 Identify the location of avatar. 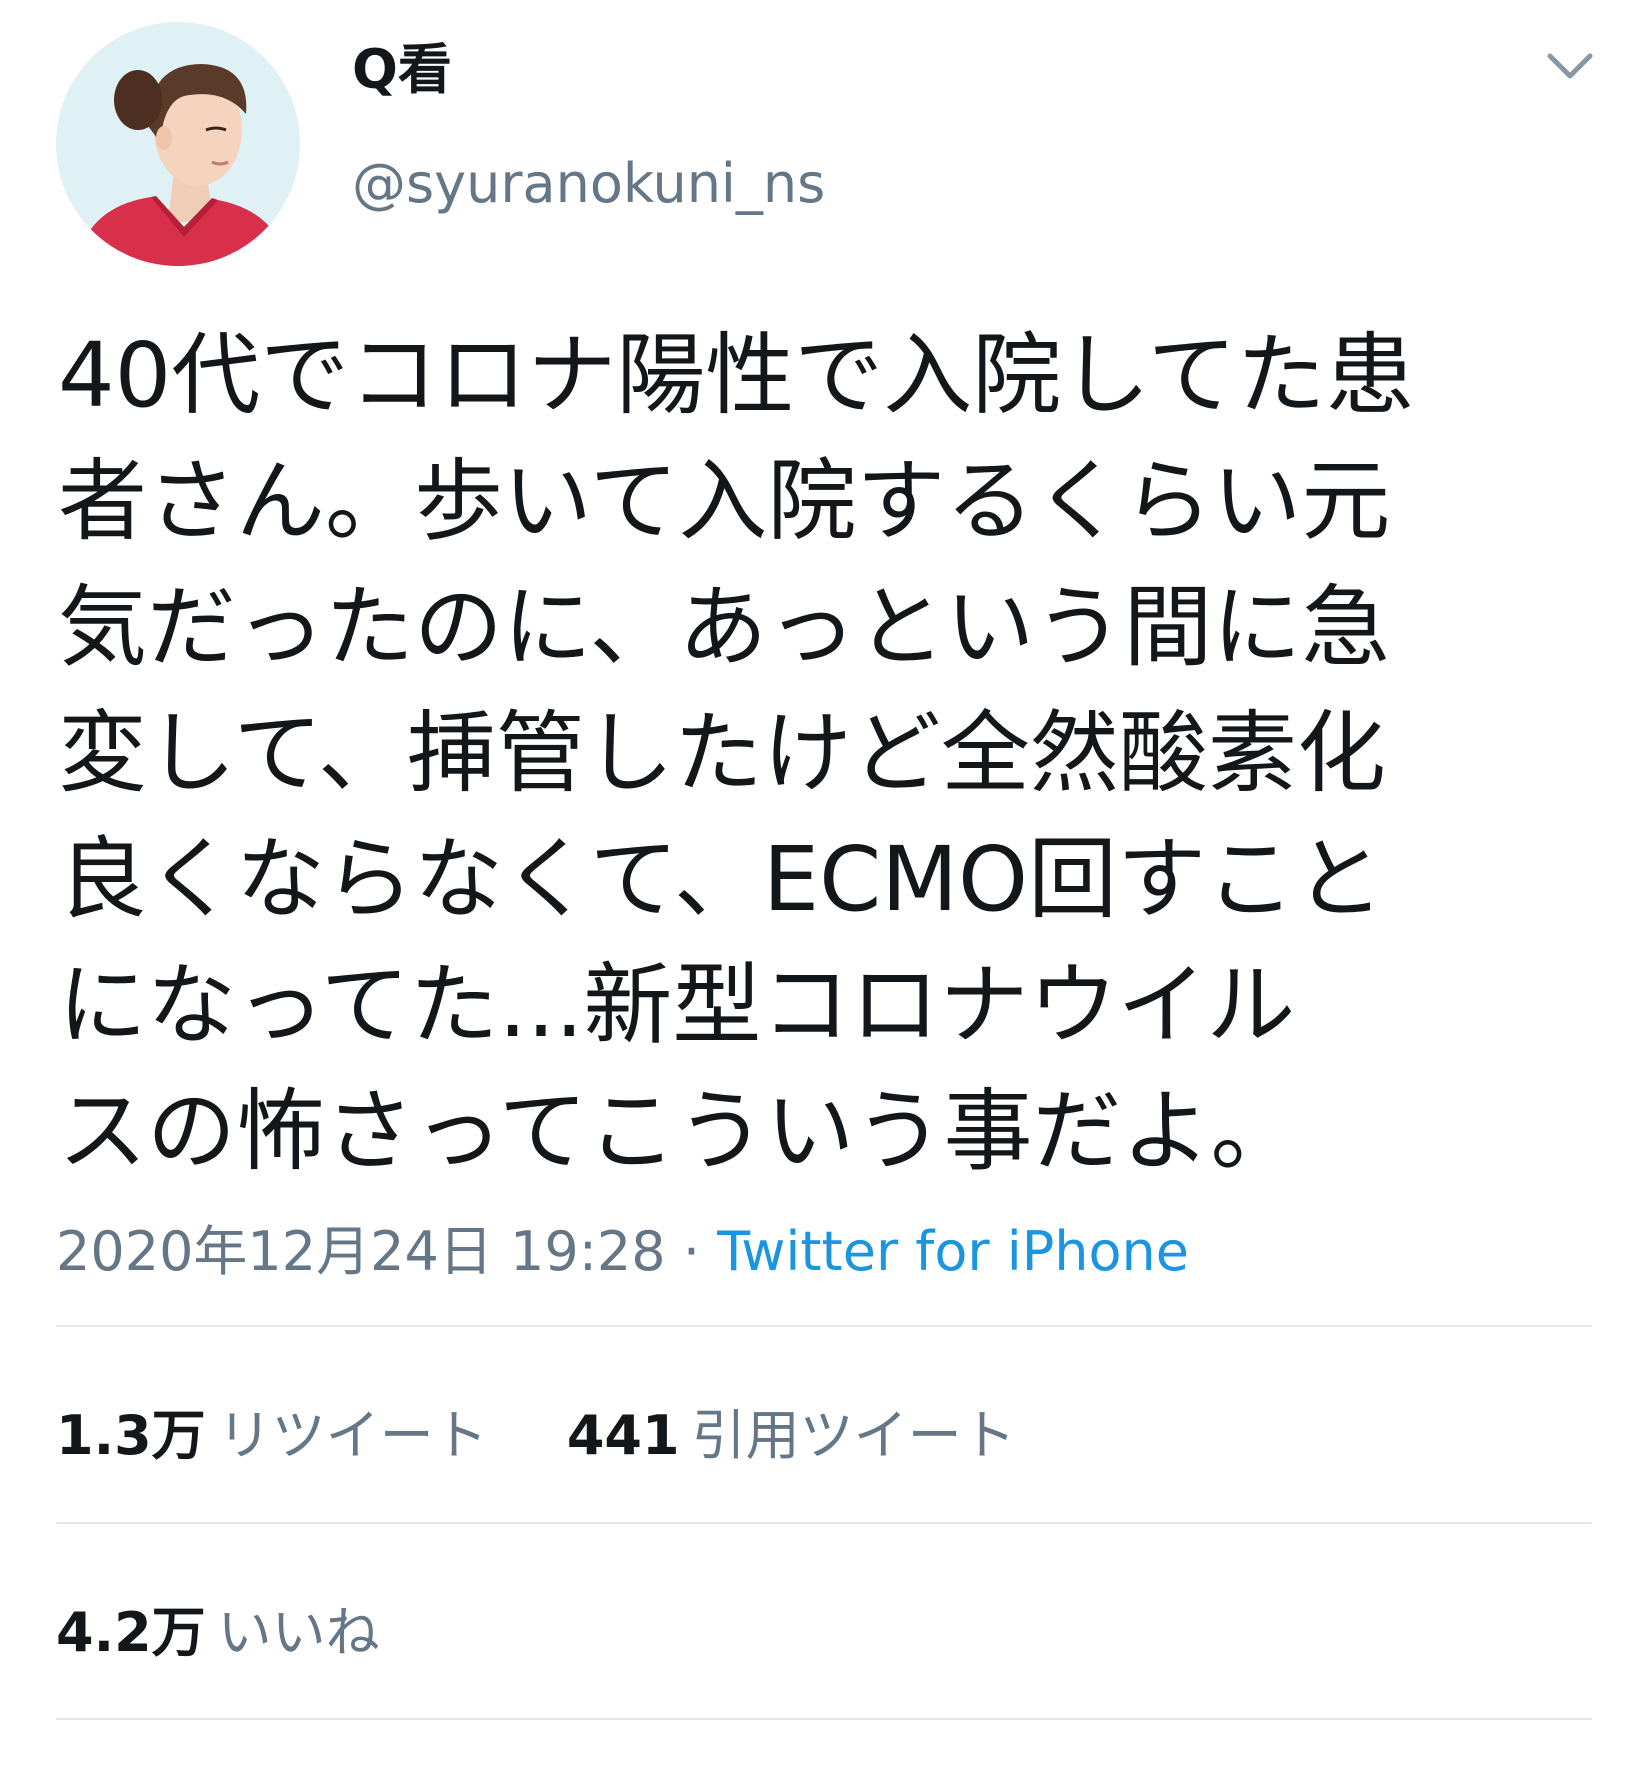
(178, 144).